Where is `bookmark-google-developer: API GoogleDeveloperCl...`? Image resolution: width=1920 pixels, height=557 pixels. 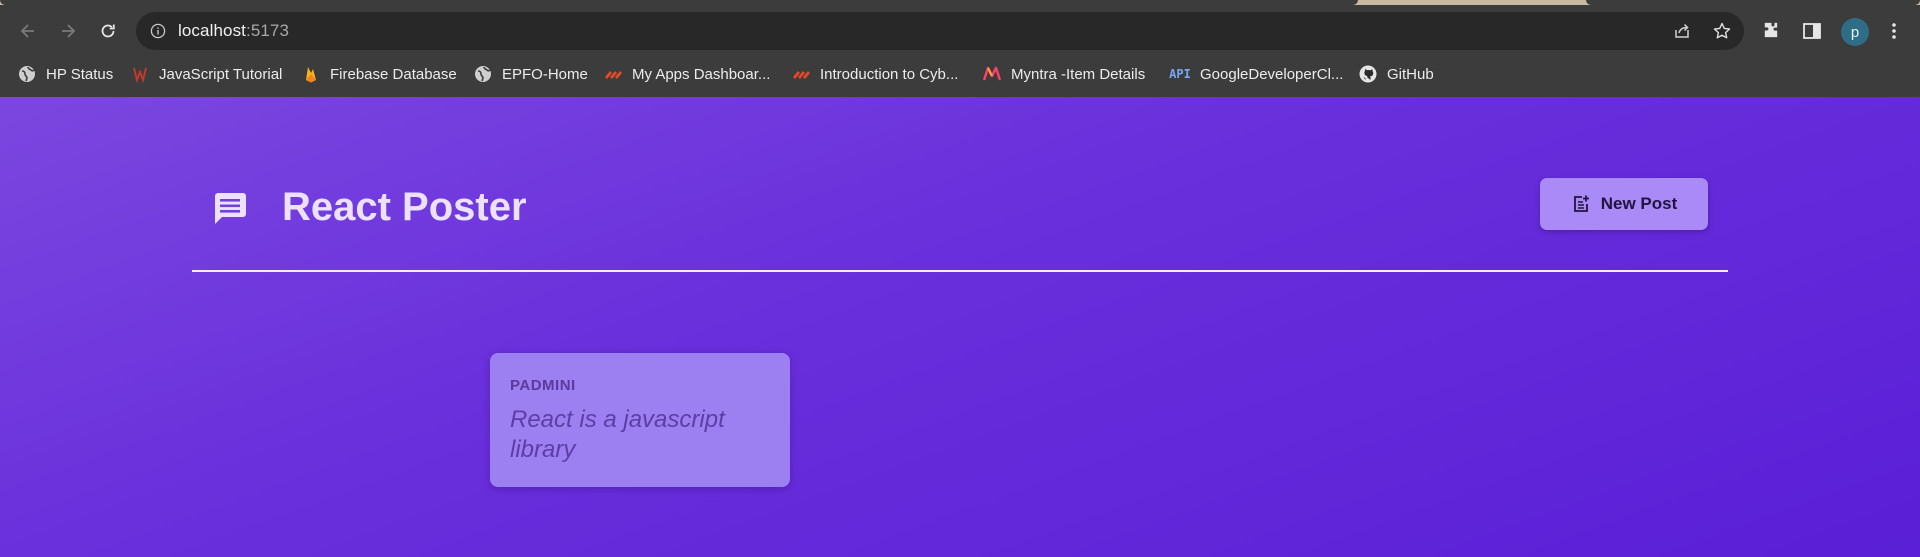
bookmark-google-developer: API GoogleDeveloperCl... is located at coordinates (1256, 74).